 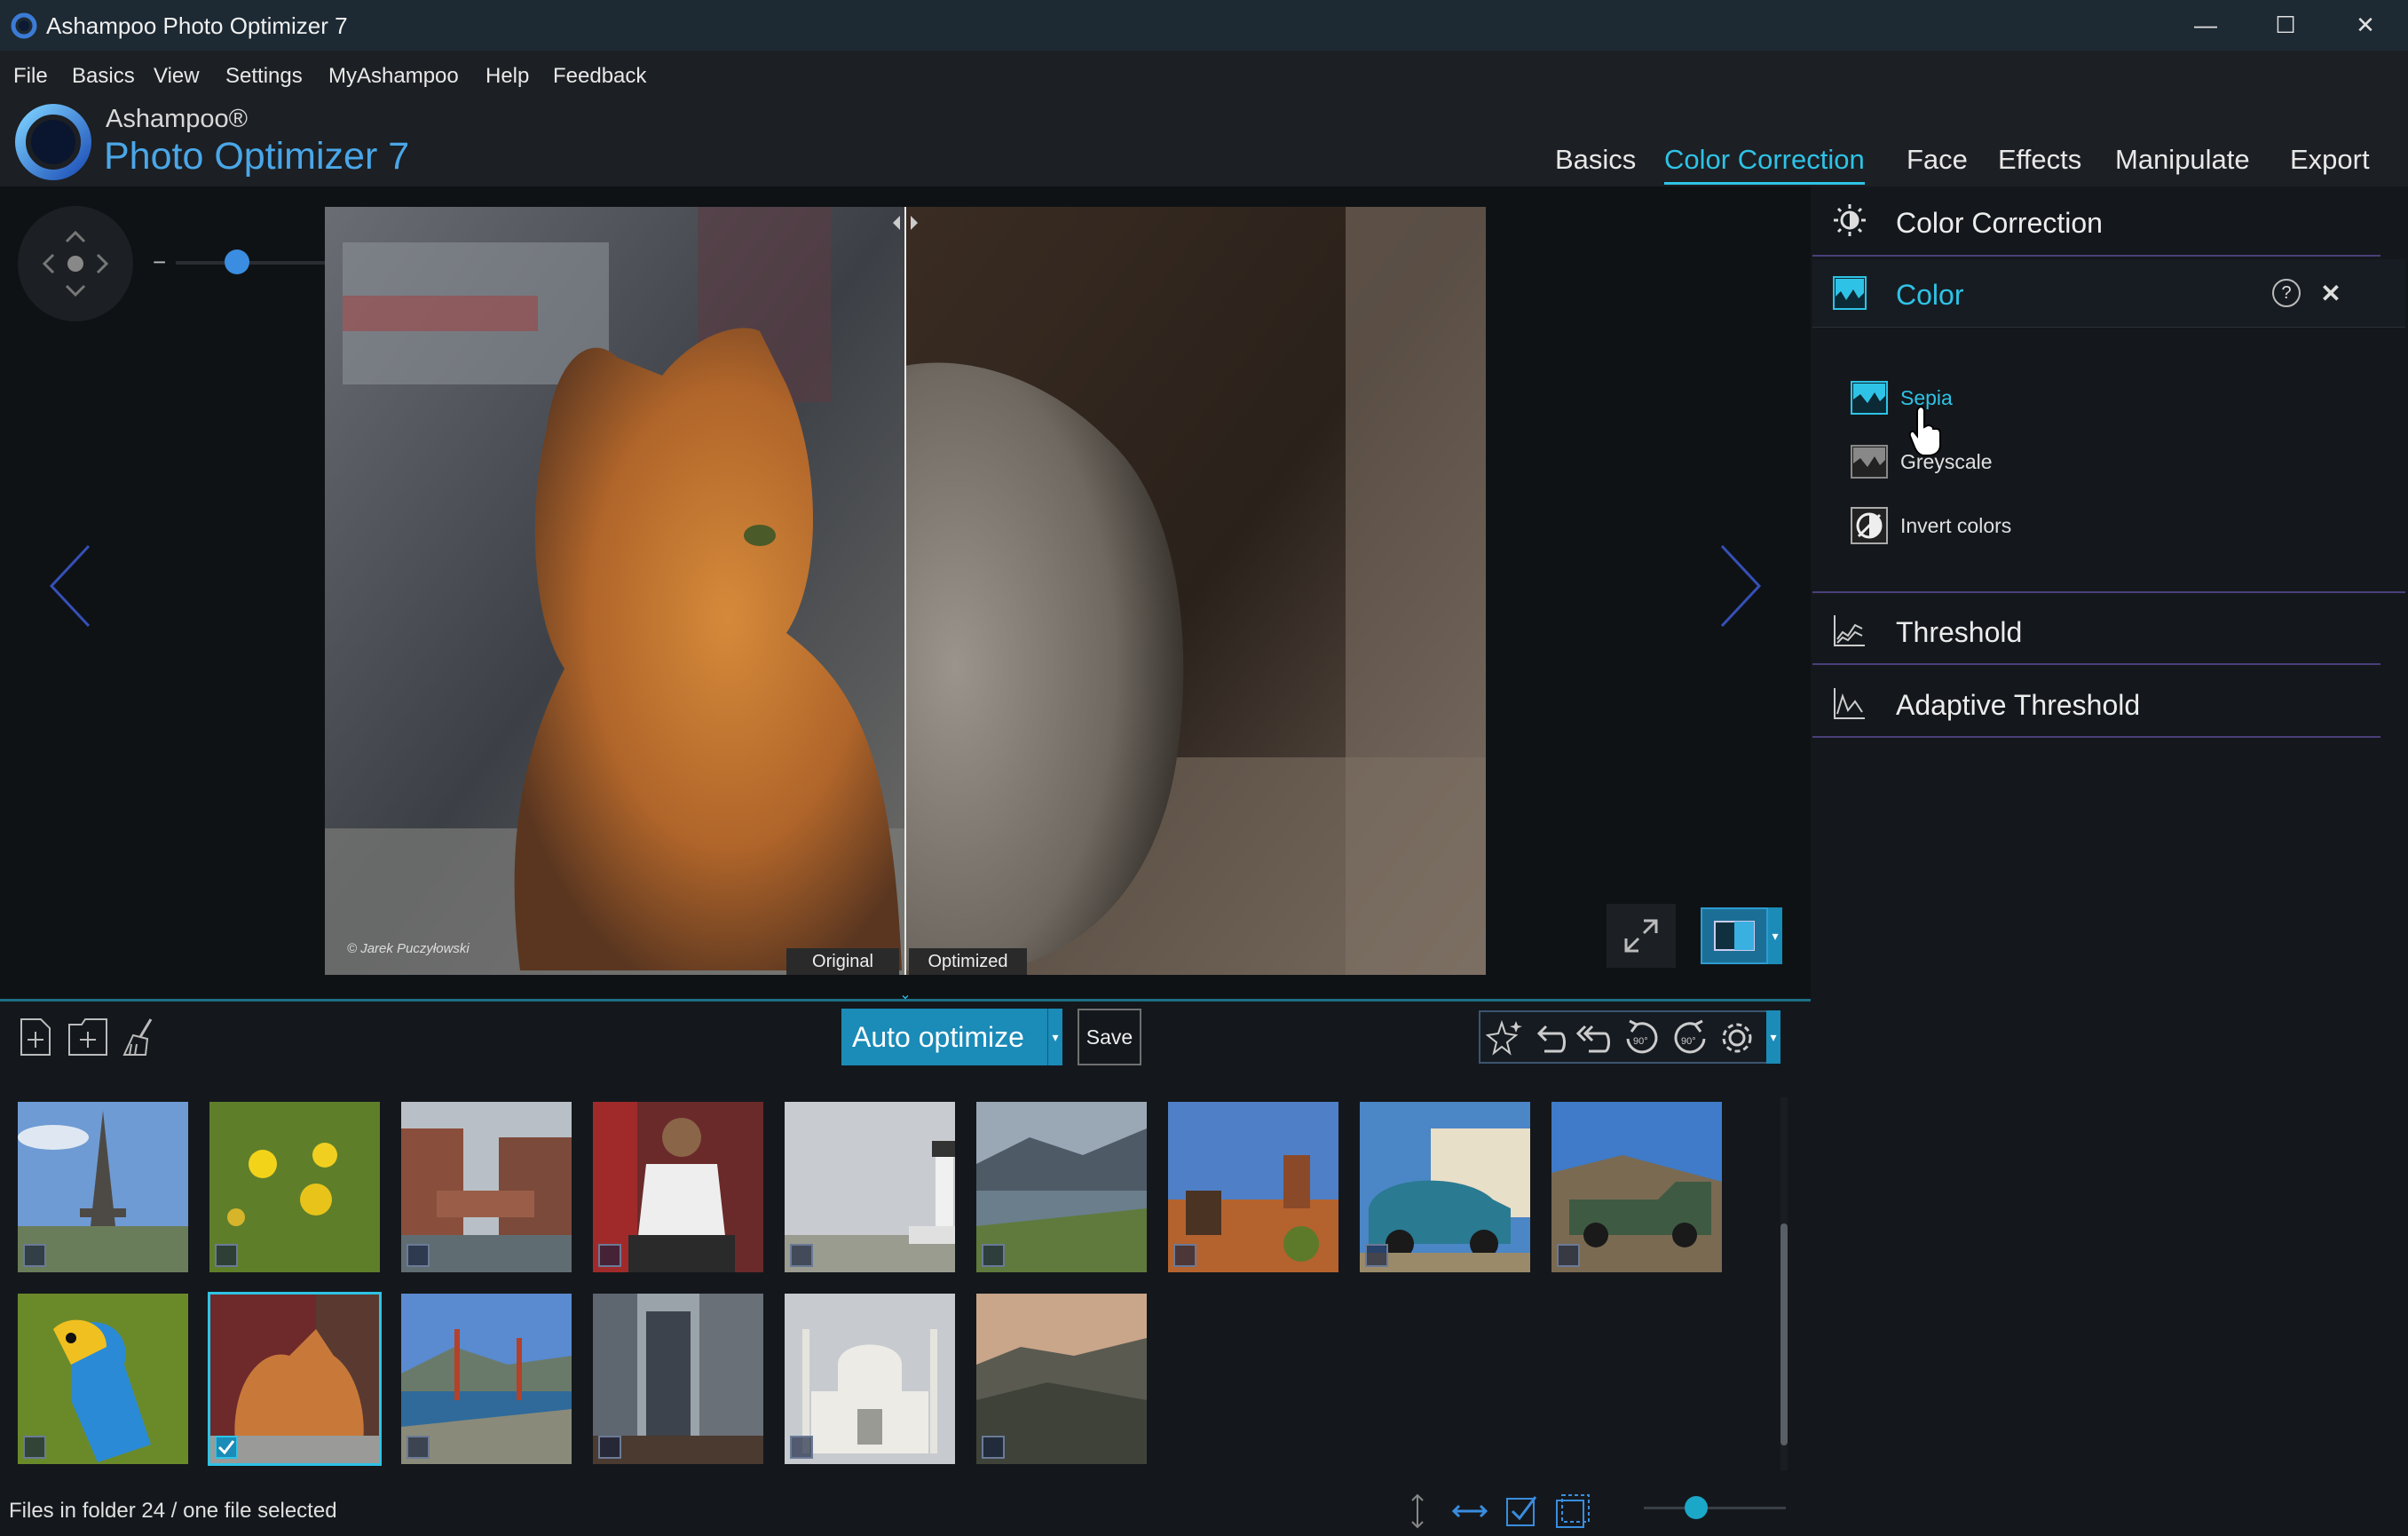 I want to click on rotate-left-90-icon: 90°, so click(x=1641, y=1037).